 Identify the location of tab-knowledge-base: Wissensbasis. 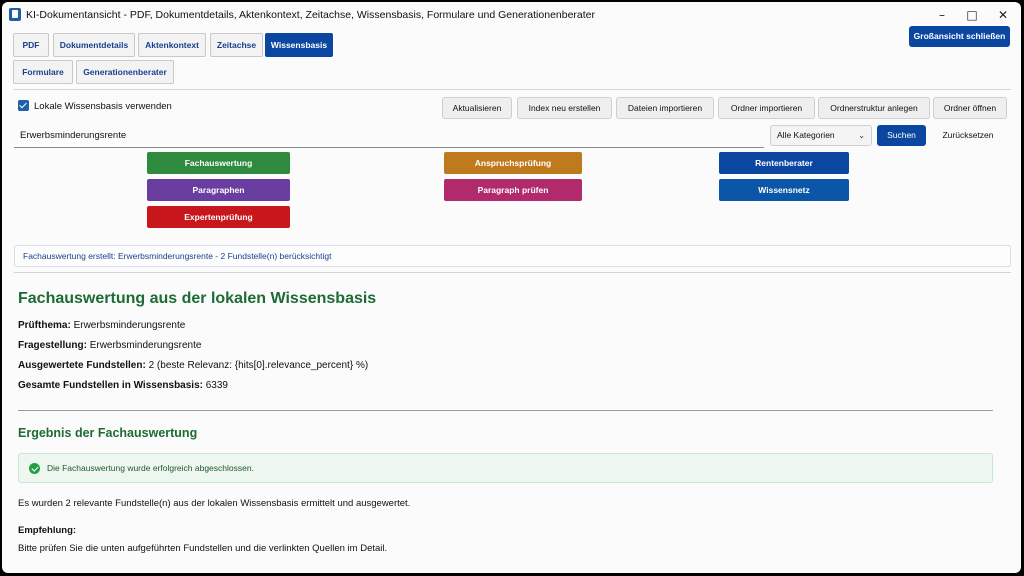
(299, 45).